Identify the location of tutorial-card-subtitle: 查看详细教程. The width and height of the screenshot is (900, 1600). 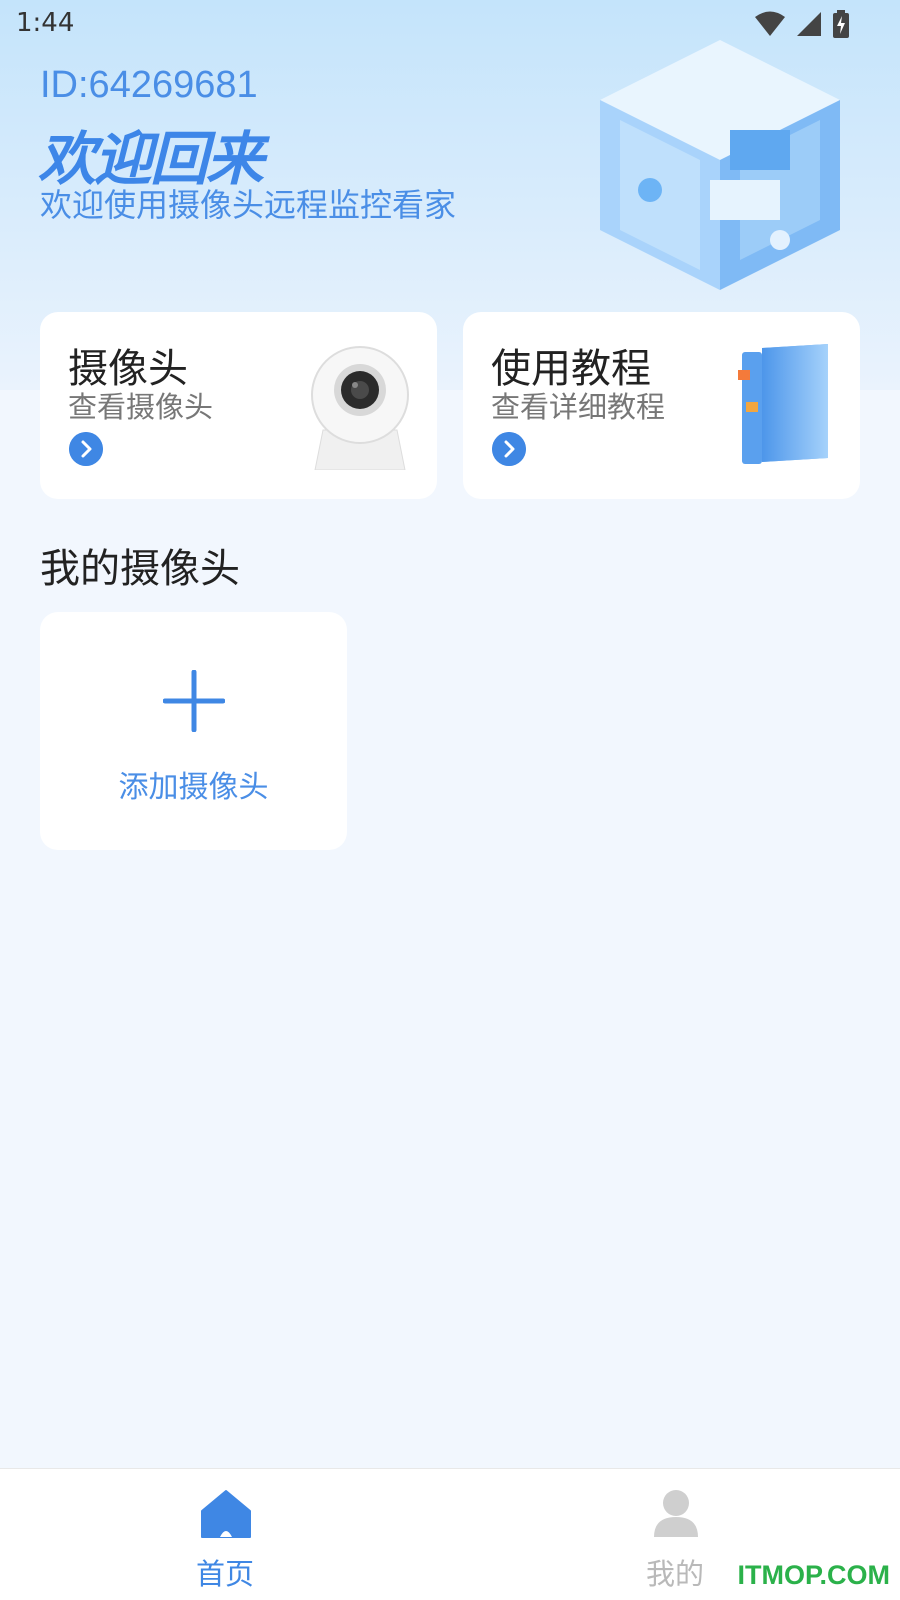
(578, 407).